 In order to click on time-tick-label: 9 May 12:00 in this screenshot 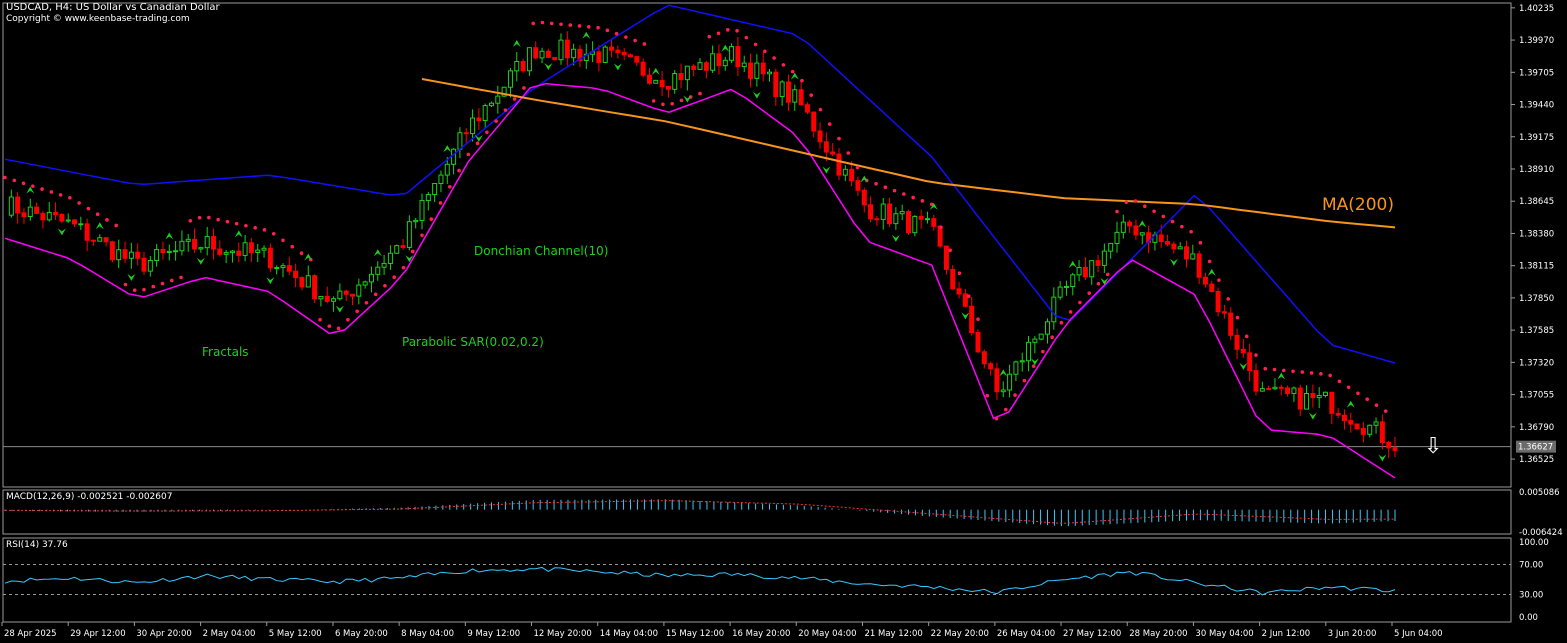, I will do `click(493, 634)`.